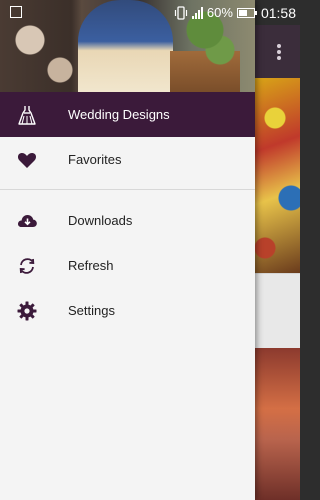  What do you see at coordinates (27, 115) in the screenshot?
I see `dress-icon` at bounding box center [27, 115].